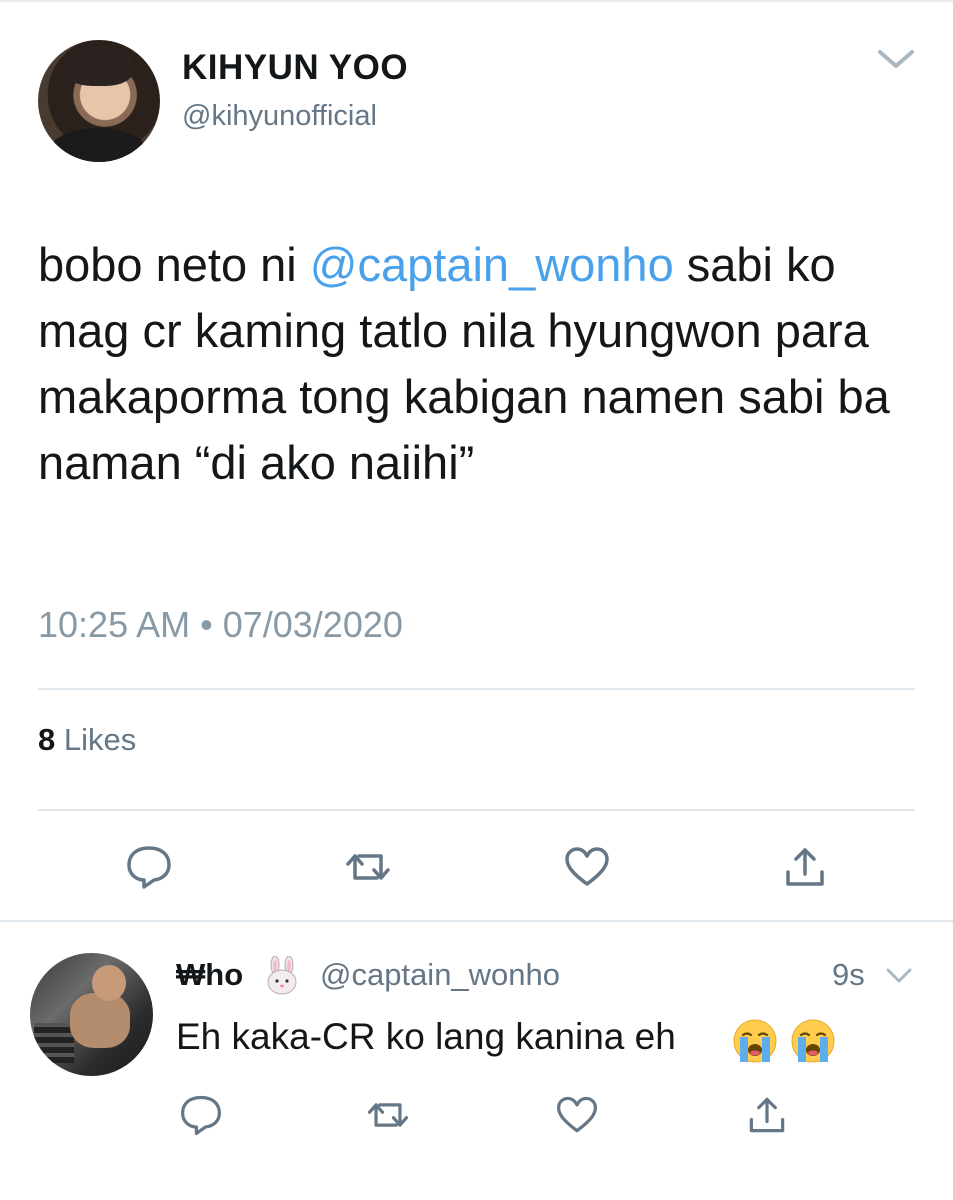 This screenshot has height=1200, width=953. Describe the element at coordinates (279, 116) in the screenshot. I see `author-handle: @kihyunofficial` at that location.